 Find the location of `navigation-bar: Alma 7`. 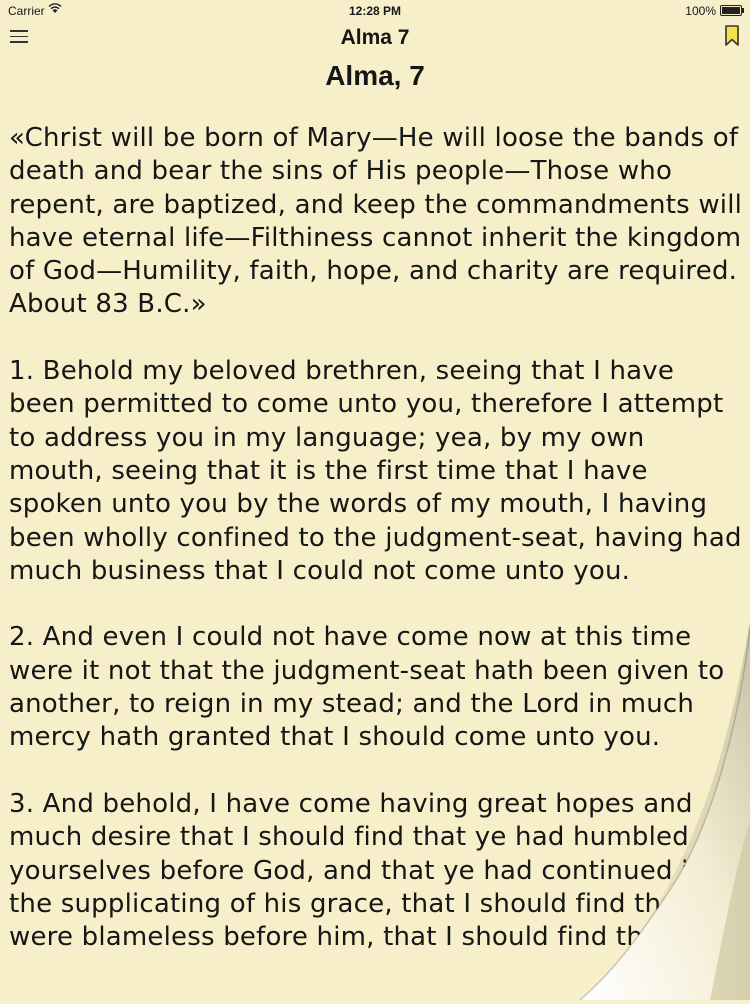

navigation-bar: Alma 7 is located at coordinates (375, 39).